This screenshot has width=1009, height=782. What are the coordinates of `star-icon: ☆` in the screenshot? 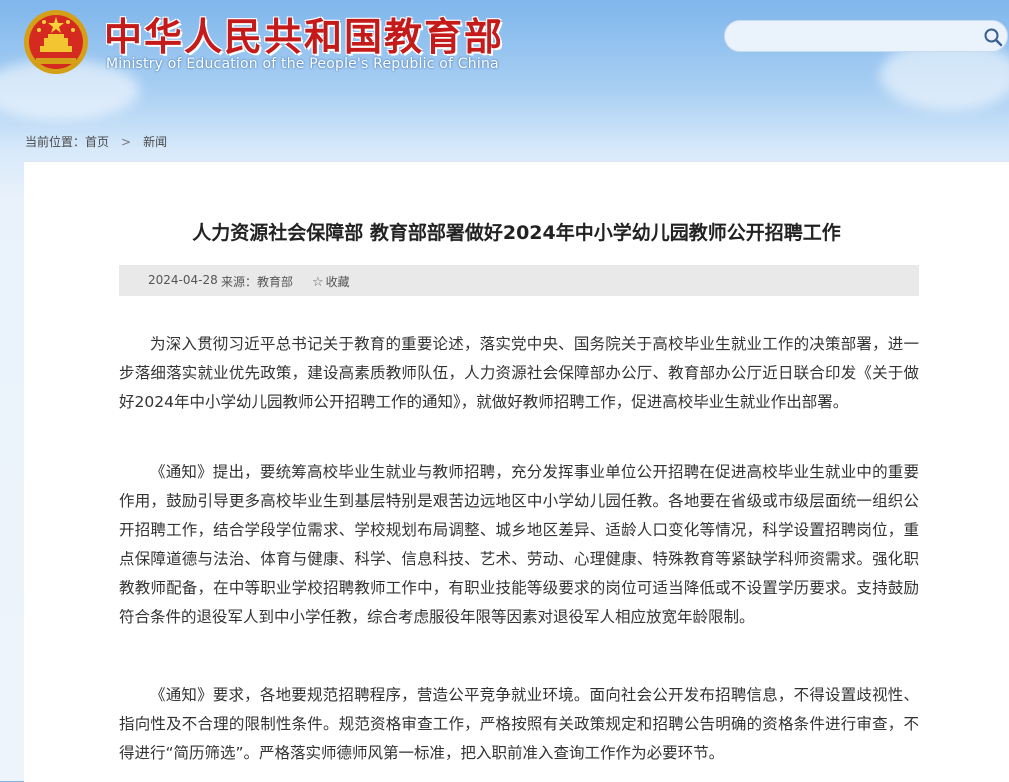 It's located at (318, 282).